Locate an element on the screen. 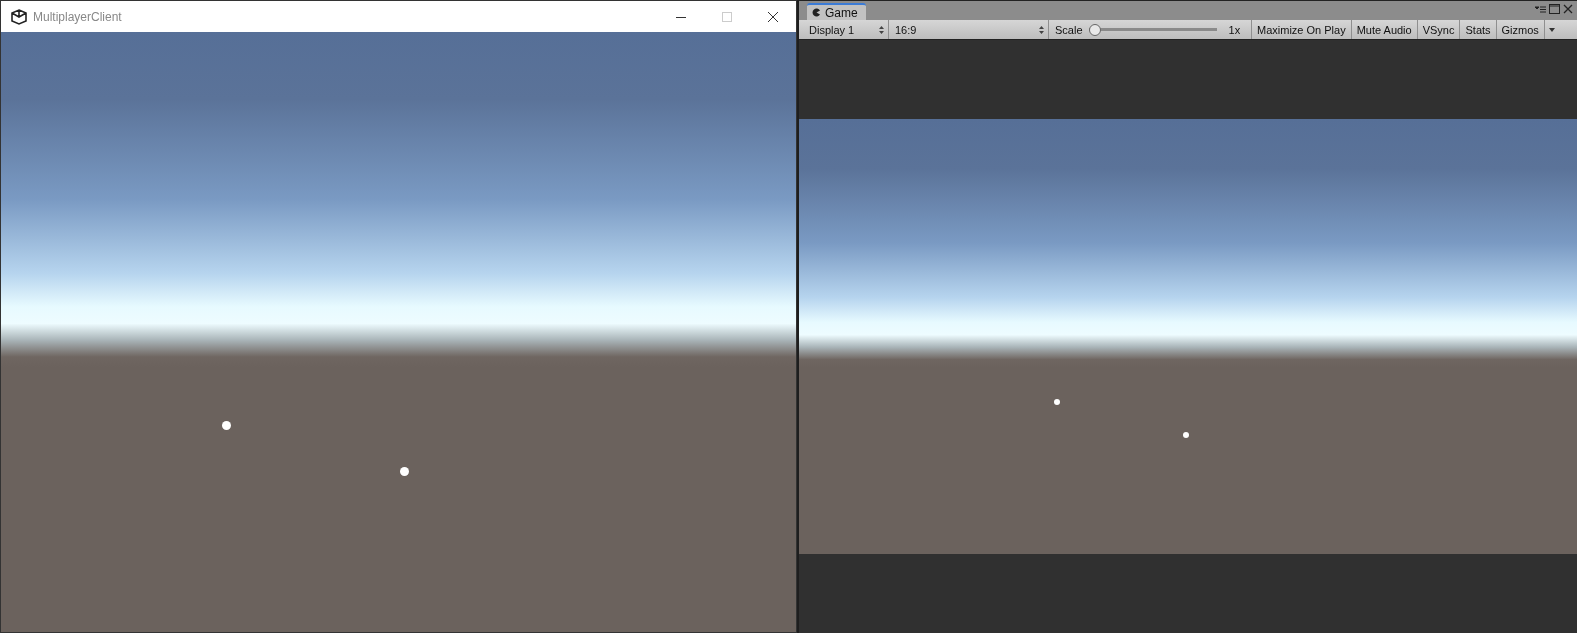  slider-thumb is located at coordinates (1094, 29).